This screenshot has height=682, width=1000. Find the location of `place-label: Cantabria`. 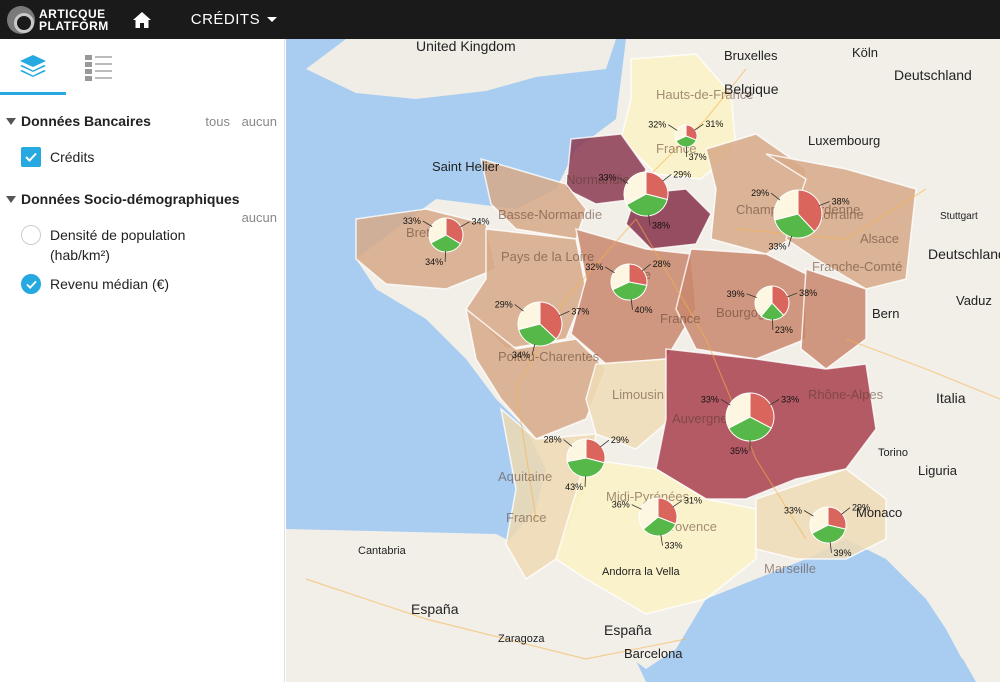

place-label: Cantabria is located at coordinates (382, 551).